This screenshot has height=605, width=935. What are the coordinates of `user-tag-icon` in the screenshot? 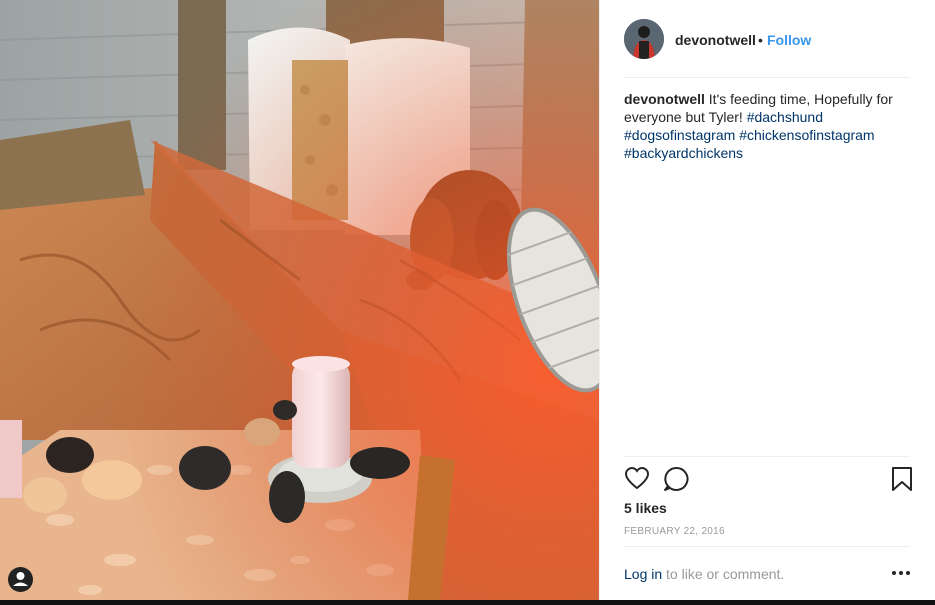 It's located at (20, 579).